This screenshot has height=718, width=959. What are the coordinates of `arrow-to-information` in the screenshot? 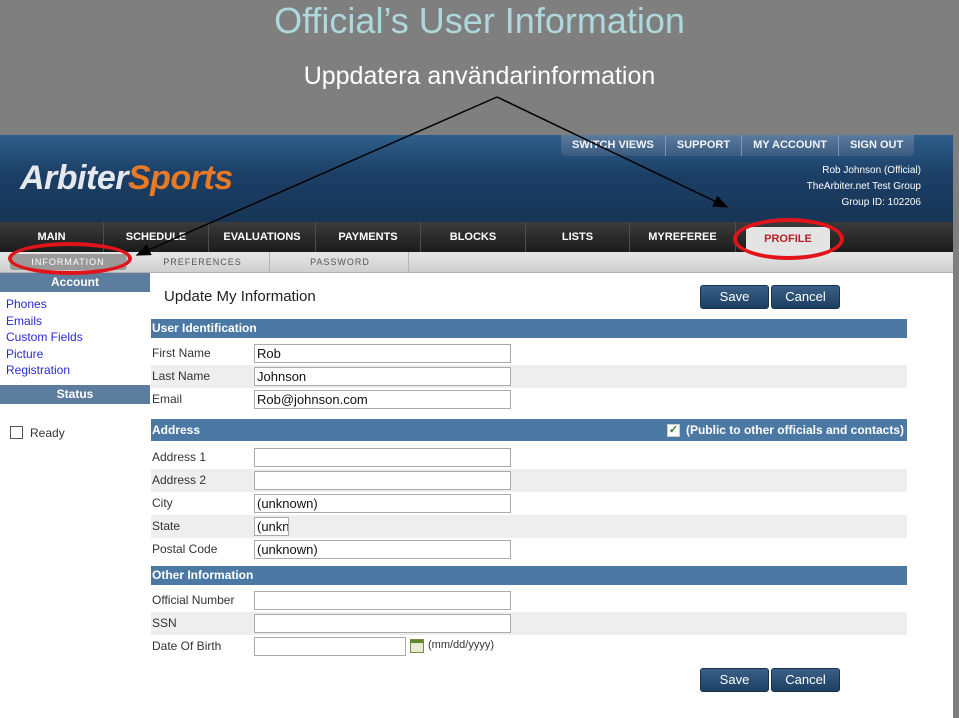 It's located at (316, 176).